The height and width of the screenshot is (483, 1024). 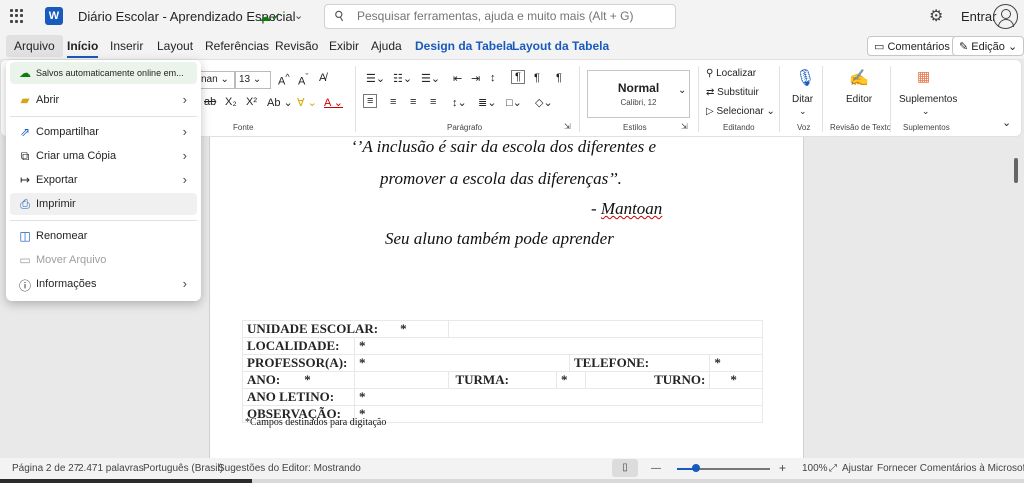 What do you see at coordinates (83, 48) in the screenshot?
I see `tab-home: Início` at bounding box center [83, 48].